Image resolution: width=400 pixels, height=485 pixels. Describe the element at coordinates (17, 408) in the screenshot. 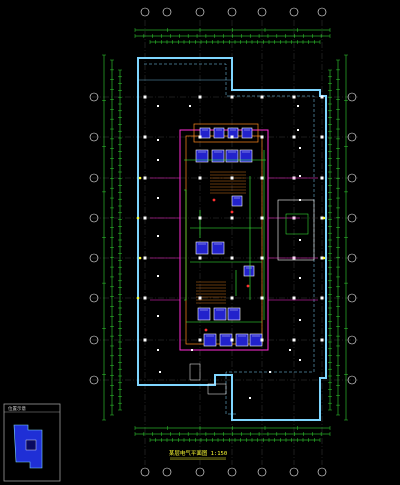

I see `key-plan-title: 位置示意` at that location.